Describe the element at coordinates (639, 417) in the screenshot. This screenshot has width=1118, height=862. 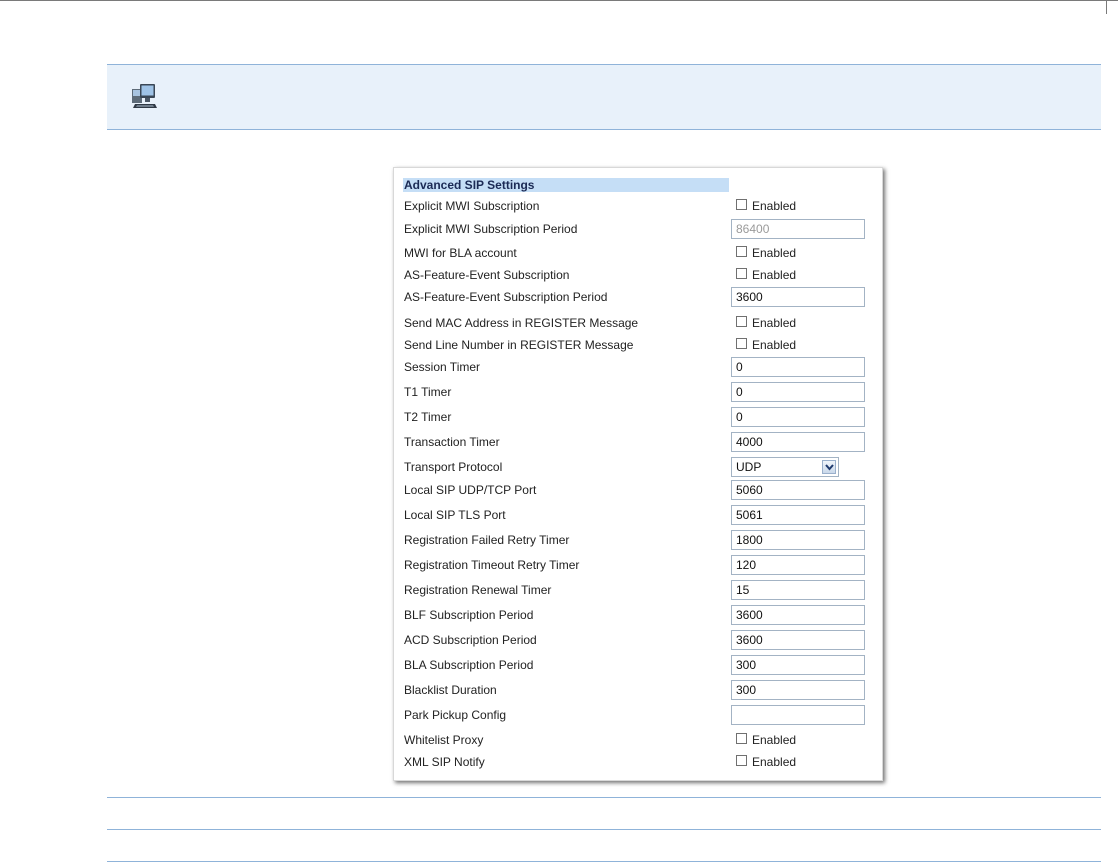
I see `settings-row: T2 Timer 0` at that location.